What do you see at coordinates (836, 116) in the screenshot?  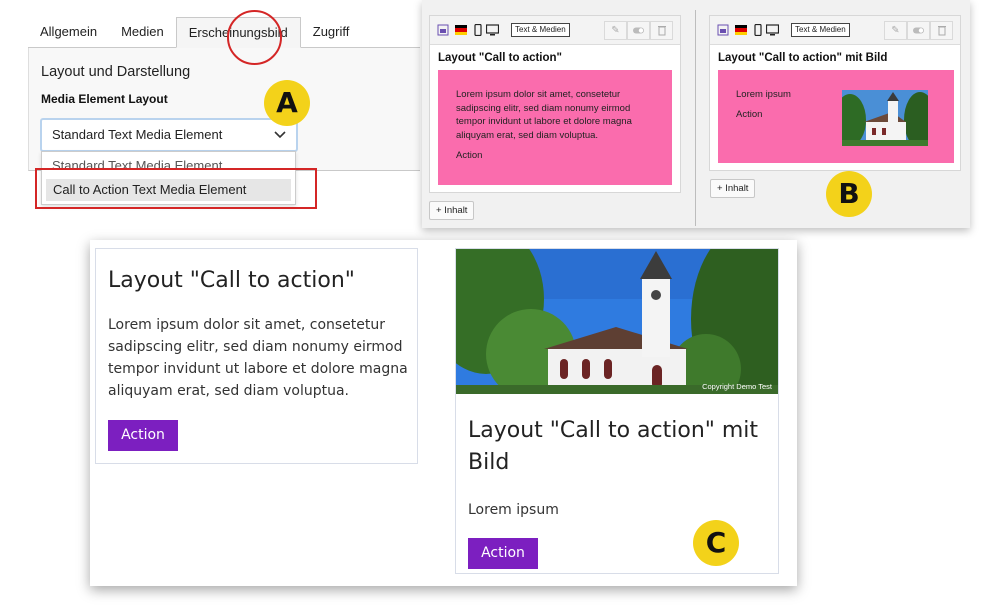 I see `pink-preview-box: Lorem ipsum Action` at bounding box center [836, 116].